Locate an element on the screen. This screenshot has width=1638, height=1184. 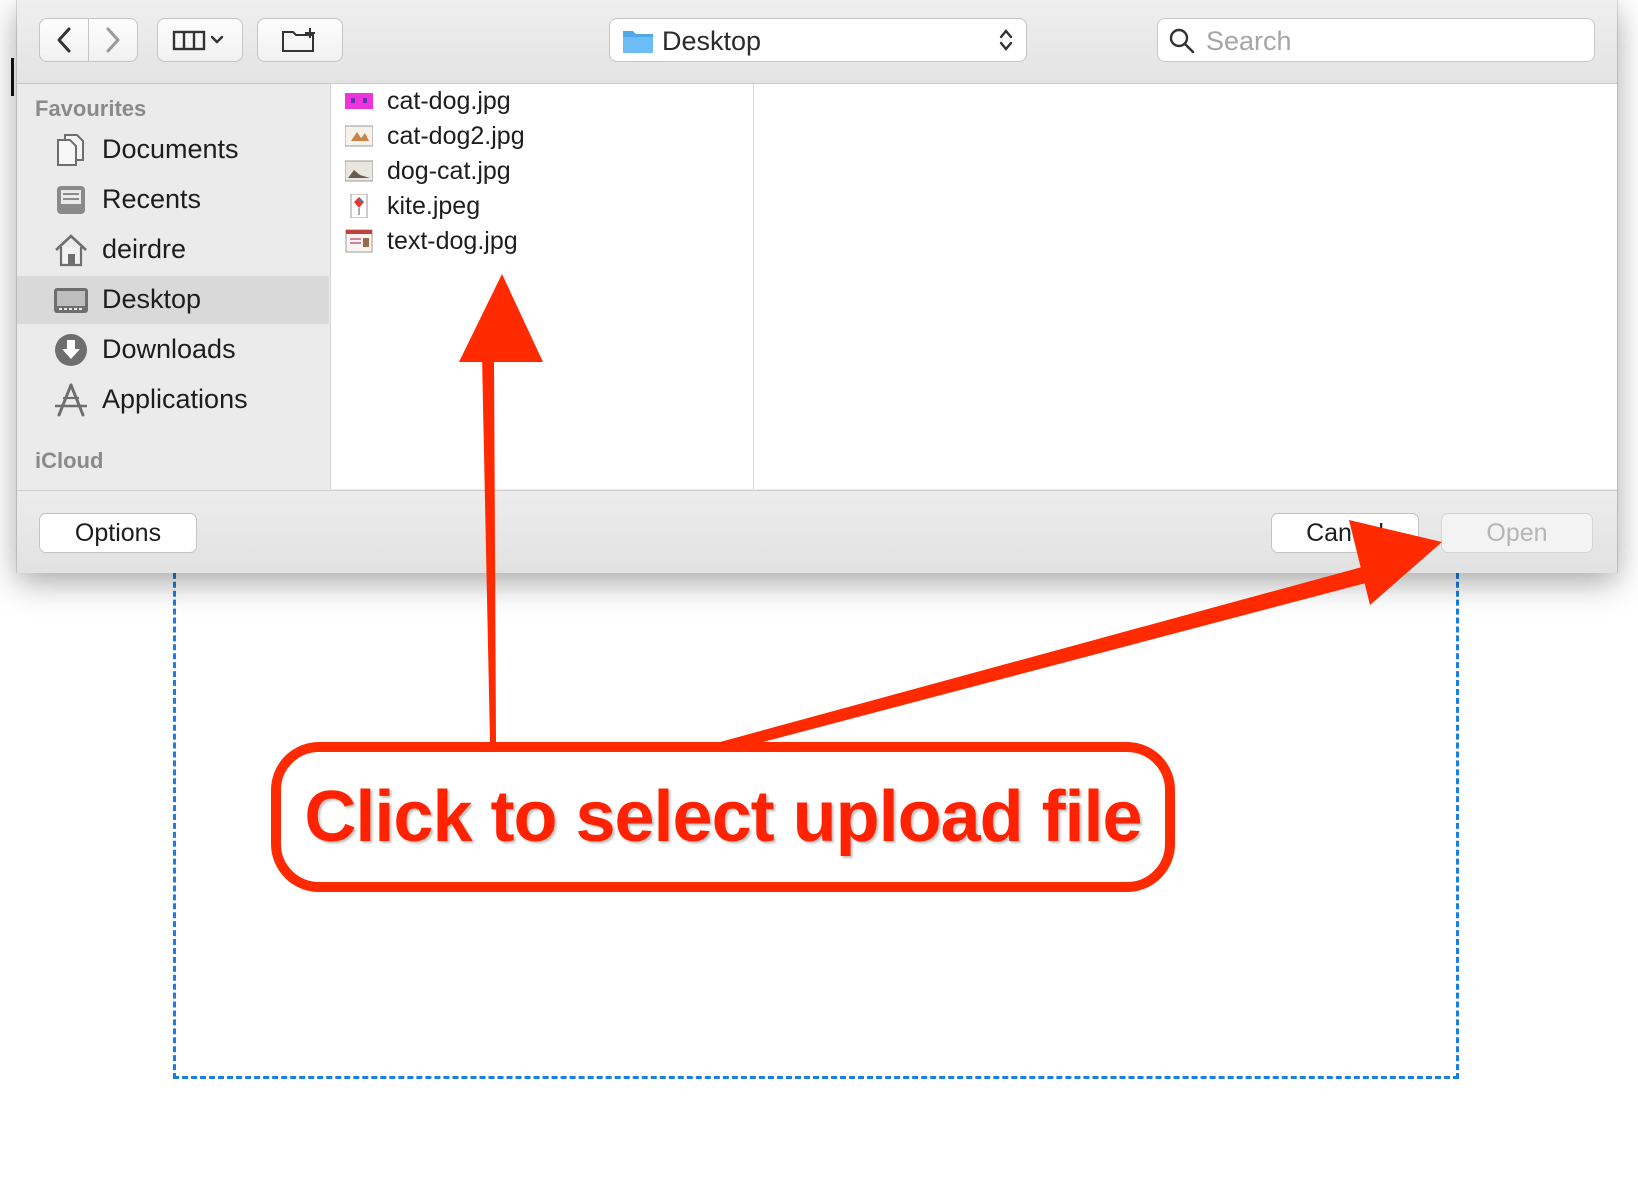
forward-button is located at coordinates (113, 40).